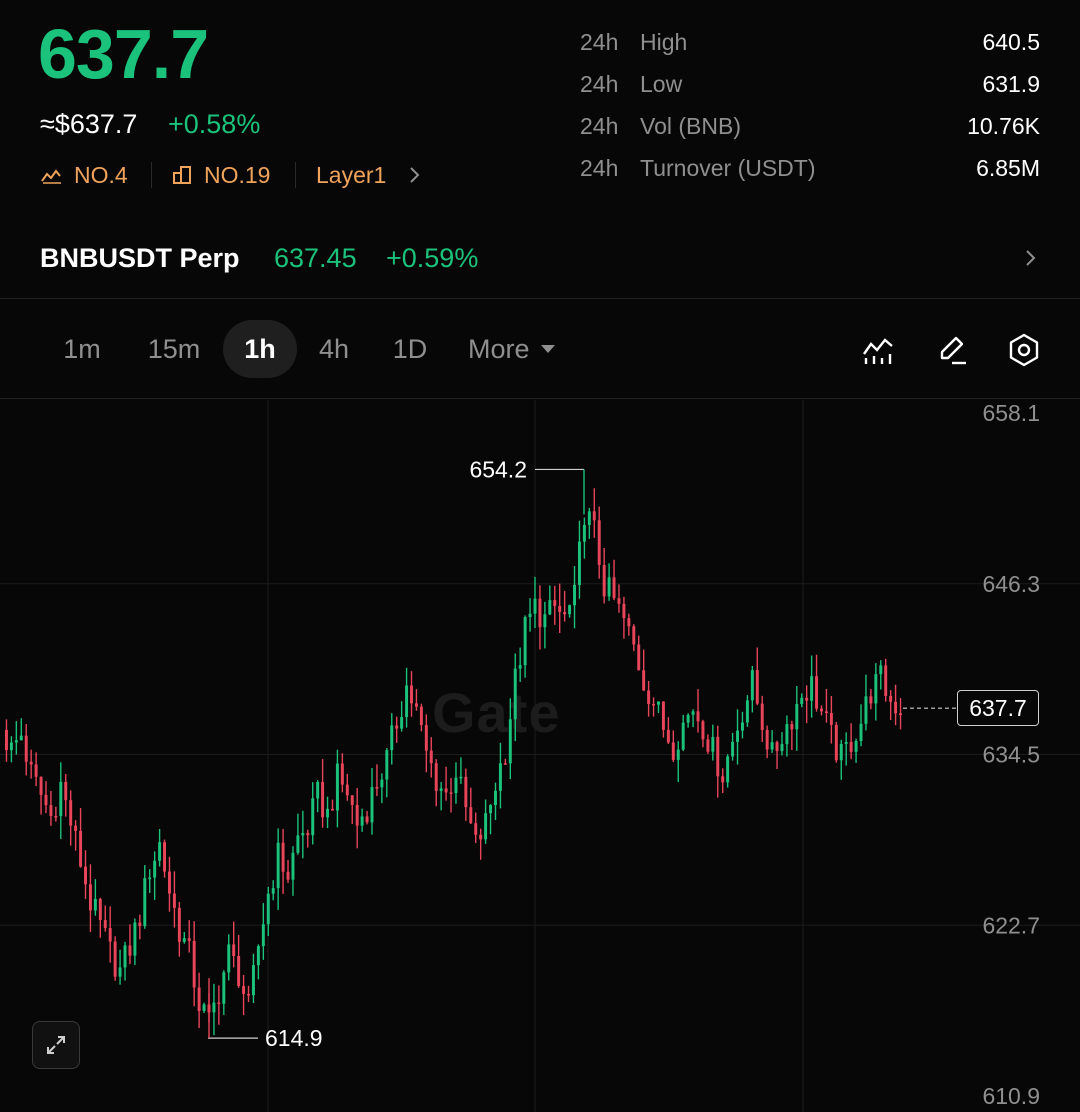 Image resolution: width=1080 pixels, height=1112 pixels. Describe the element at coordinates (174, 349) in the screenshot. I see `timeframe-15m: 15m` at that location.